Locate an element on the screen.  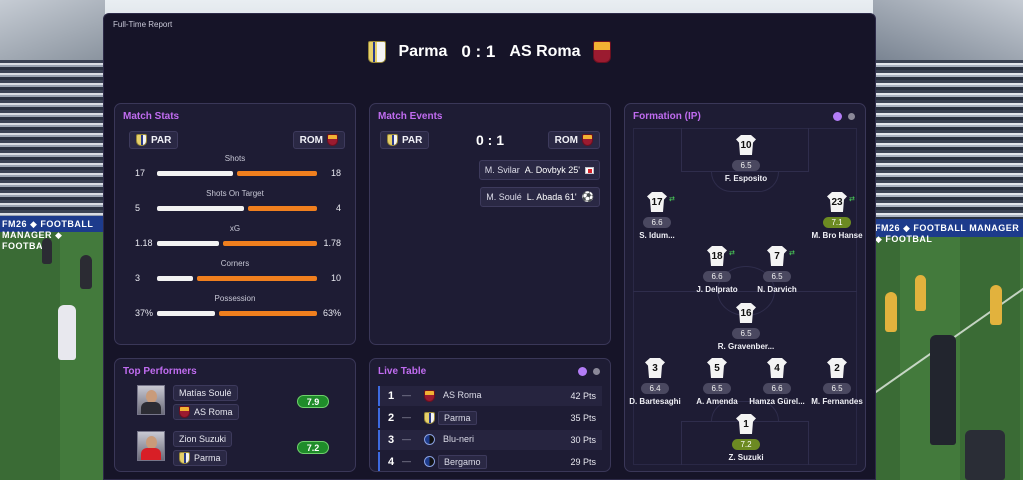
match-event: M. Svilar A. Dovbyk 25' is located at coordinates (539, 170).